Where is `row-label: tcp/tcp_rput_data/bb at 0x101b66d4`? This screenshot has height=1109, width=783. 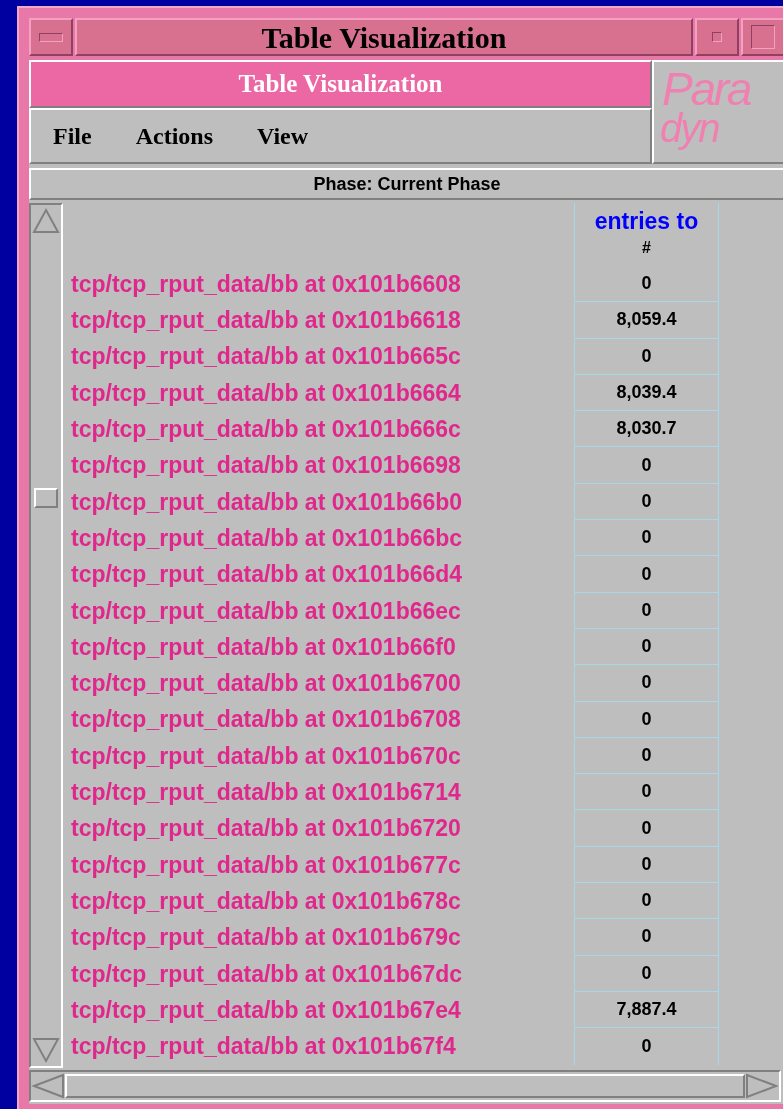 row-label: tcp/tcp_rput_data/bb at 0x101b66d4 is located at coordinates (267, 575).